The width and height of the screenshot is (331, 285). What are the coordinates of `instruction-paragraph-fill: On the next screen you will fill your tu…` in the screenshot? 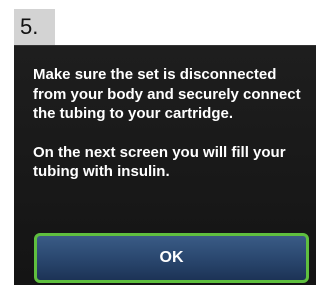 It's located at (159, 162).